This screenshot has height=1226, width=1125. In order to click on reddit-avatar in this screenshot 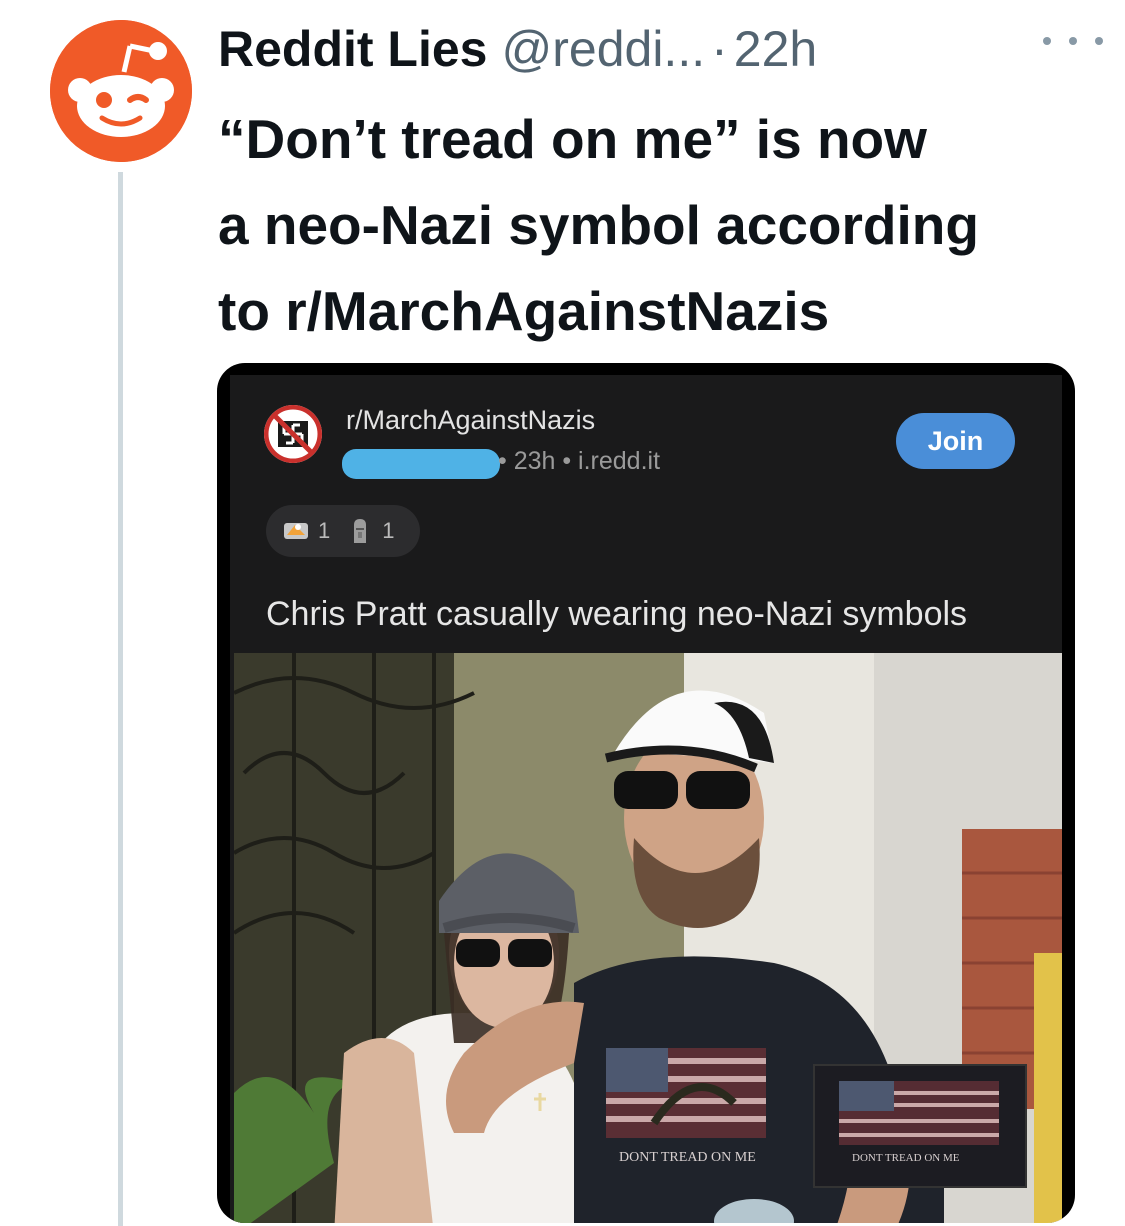, I will do `click(121, 91)`.